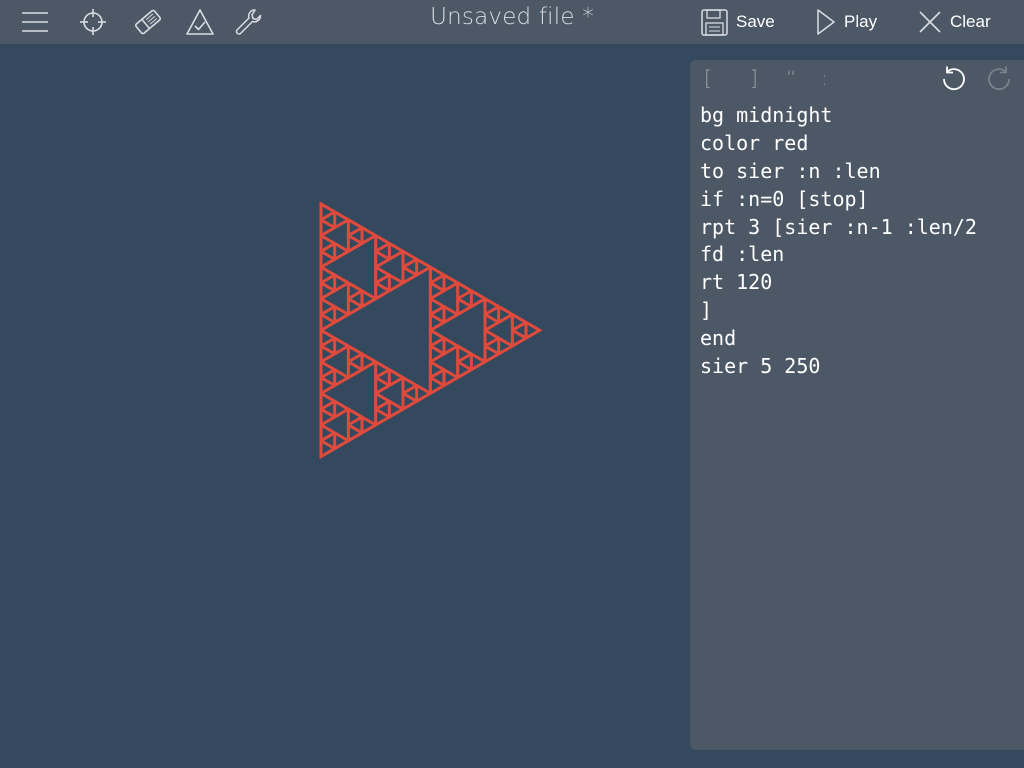 The image size is (1024, 768). Describe the element at coordinates (754, 78) in the screenshot. I see `insert-close-bracket-button: ]` at that location.